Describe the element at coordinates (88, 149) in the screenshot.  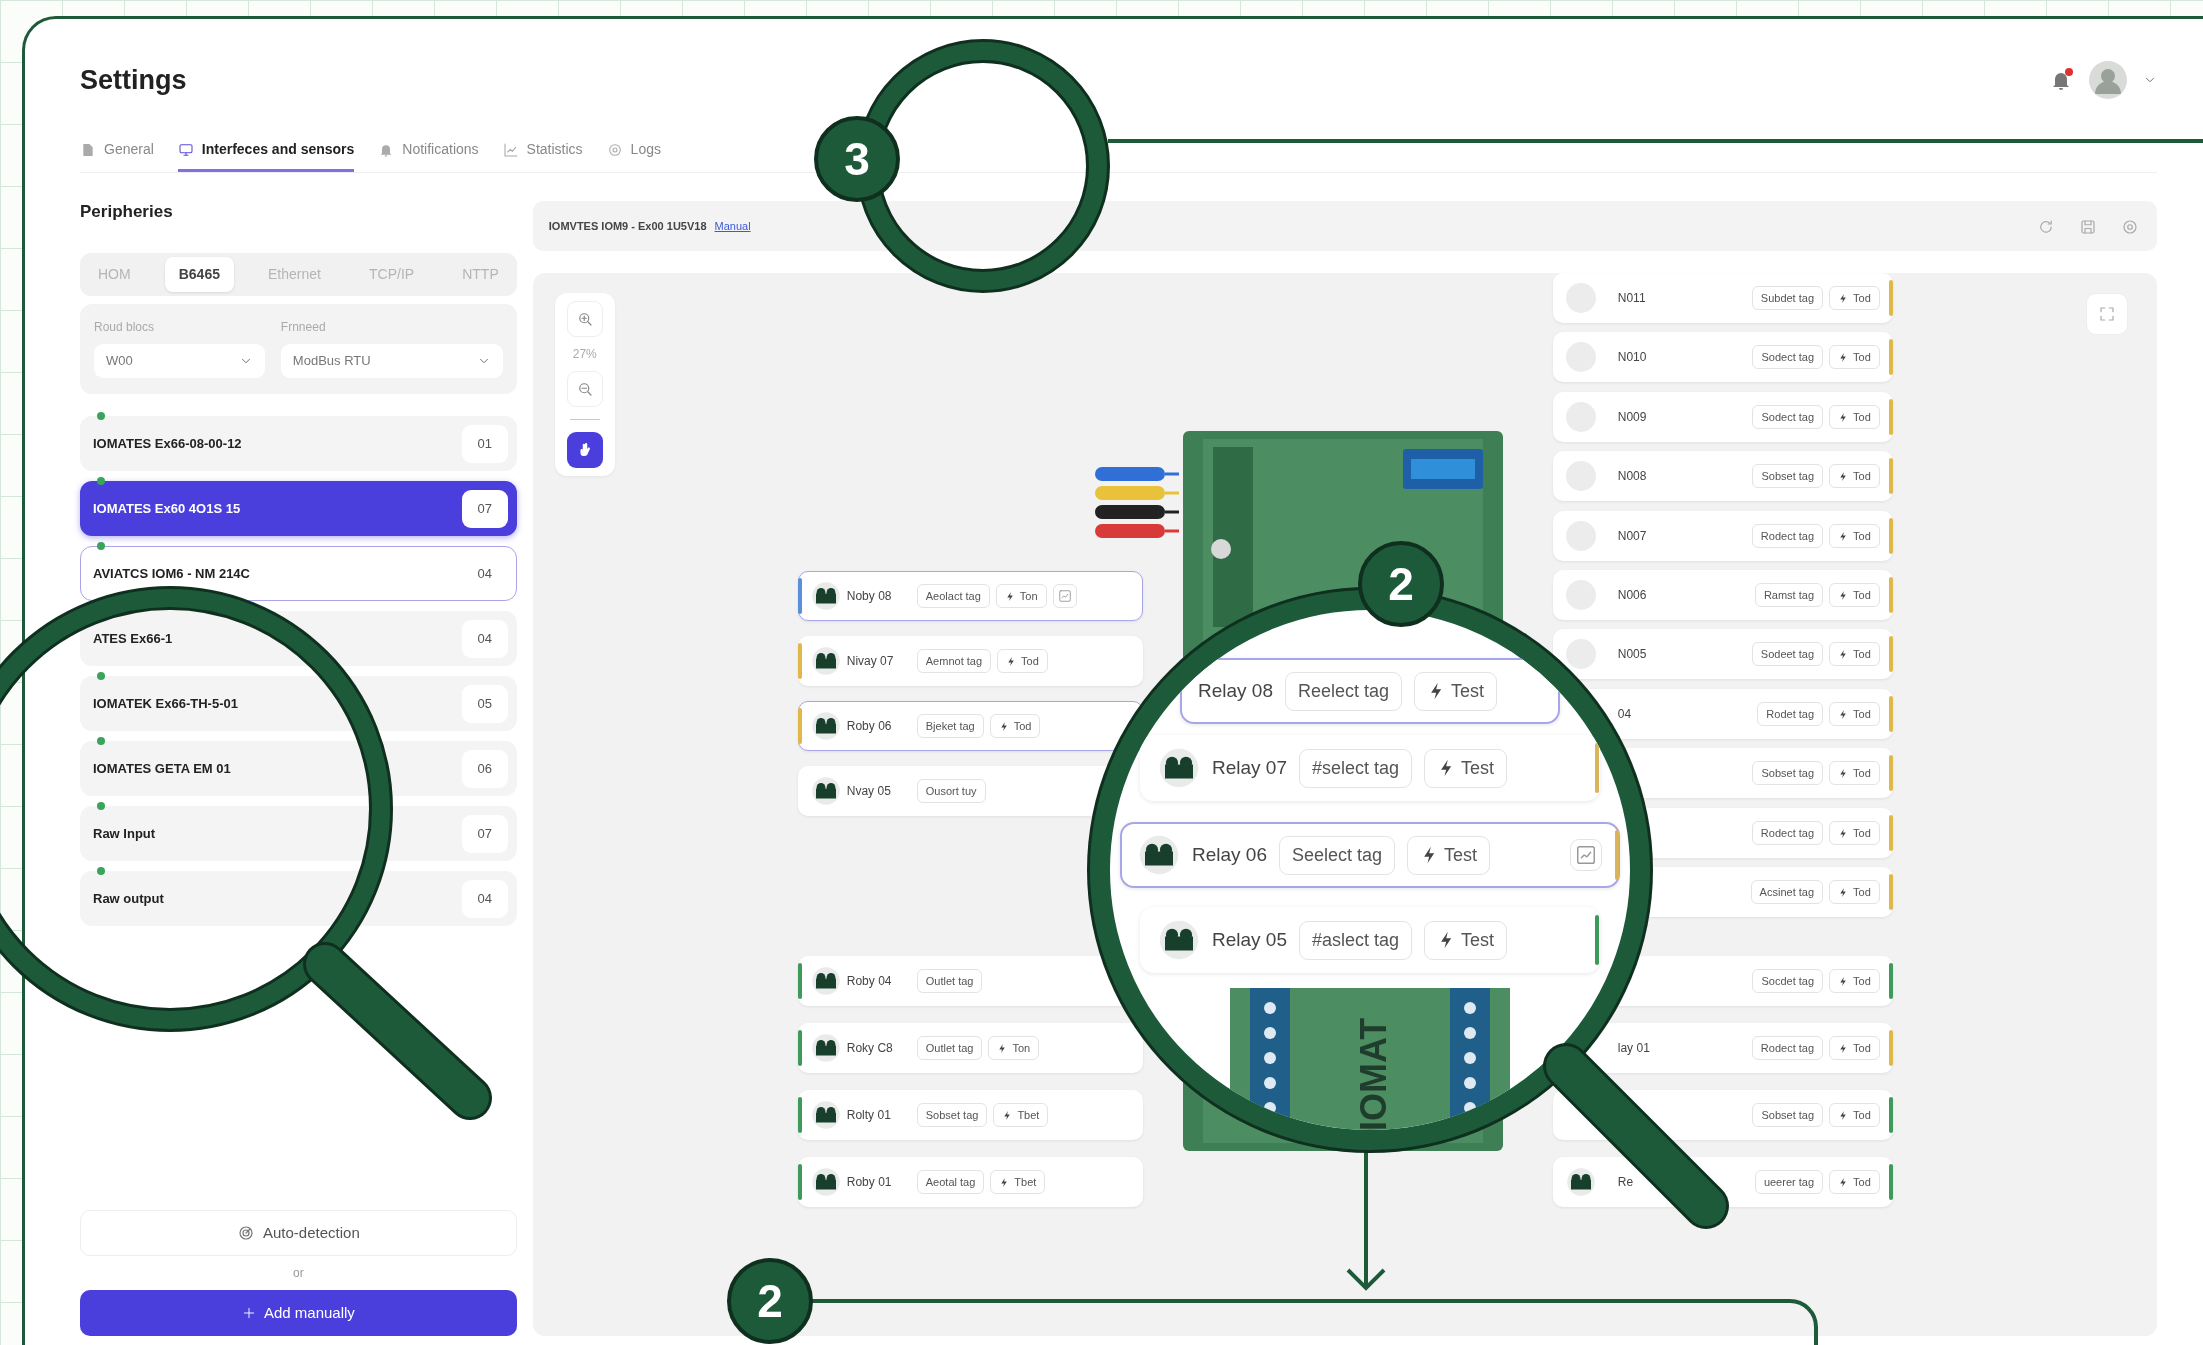
I see `document-icon` at that location.